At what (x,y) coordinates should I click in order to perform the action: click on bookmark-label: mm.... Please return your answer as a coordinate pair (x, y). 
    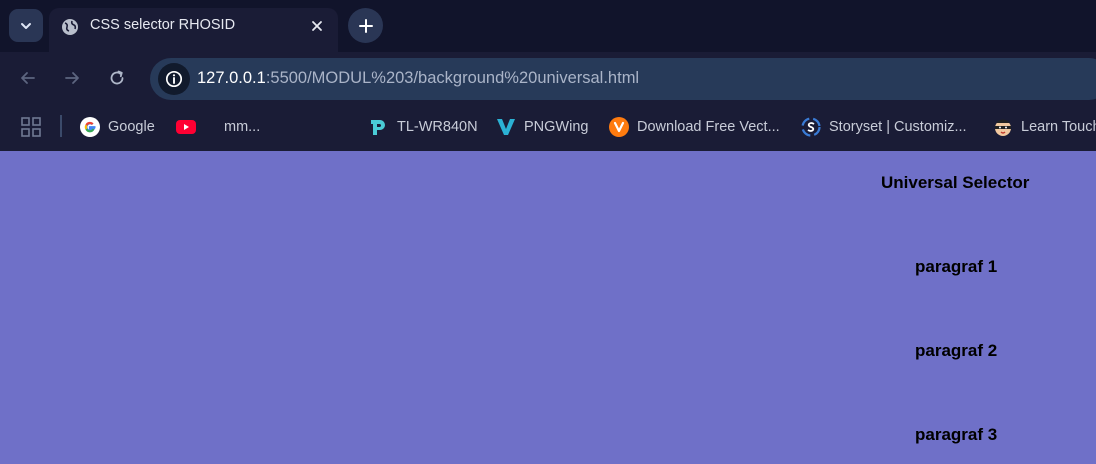
    Looking at the image, I should click on (242, 127).